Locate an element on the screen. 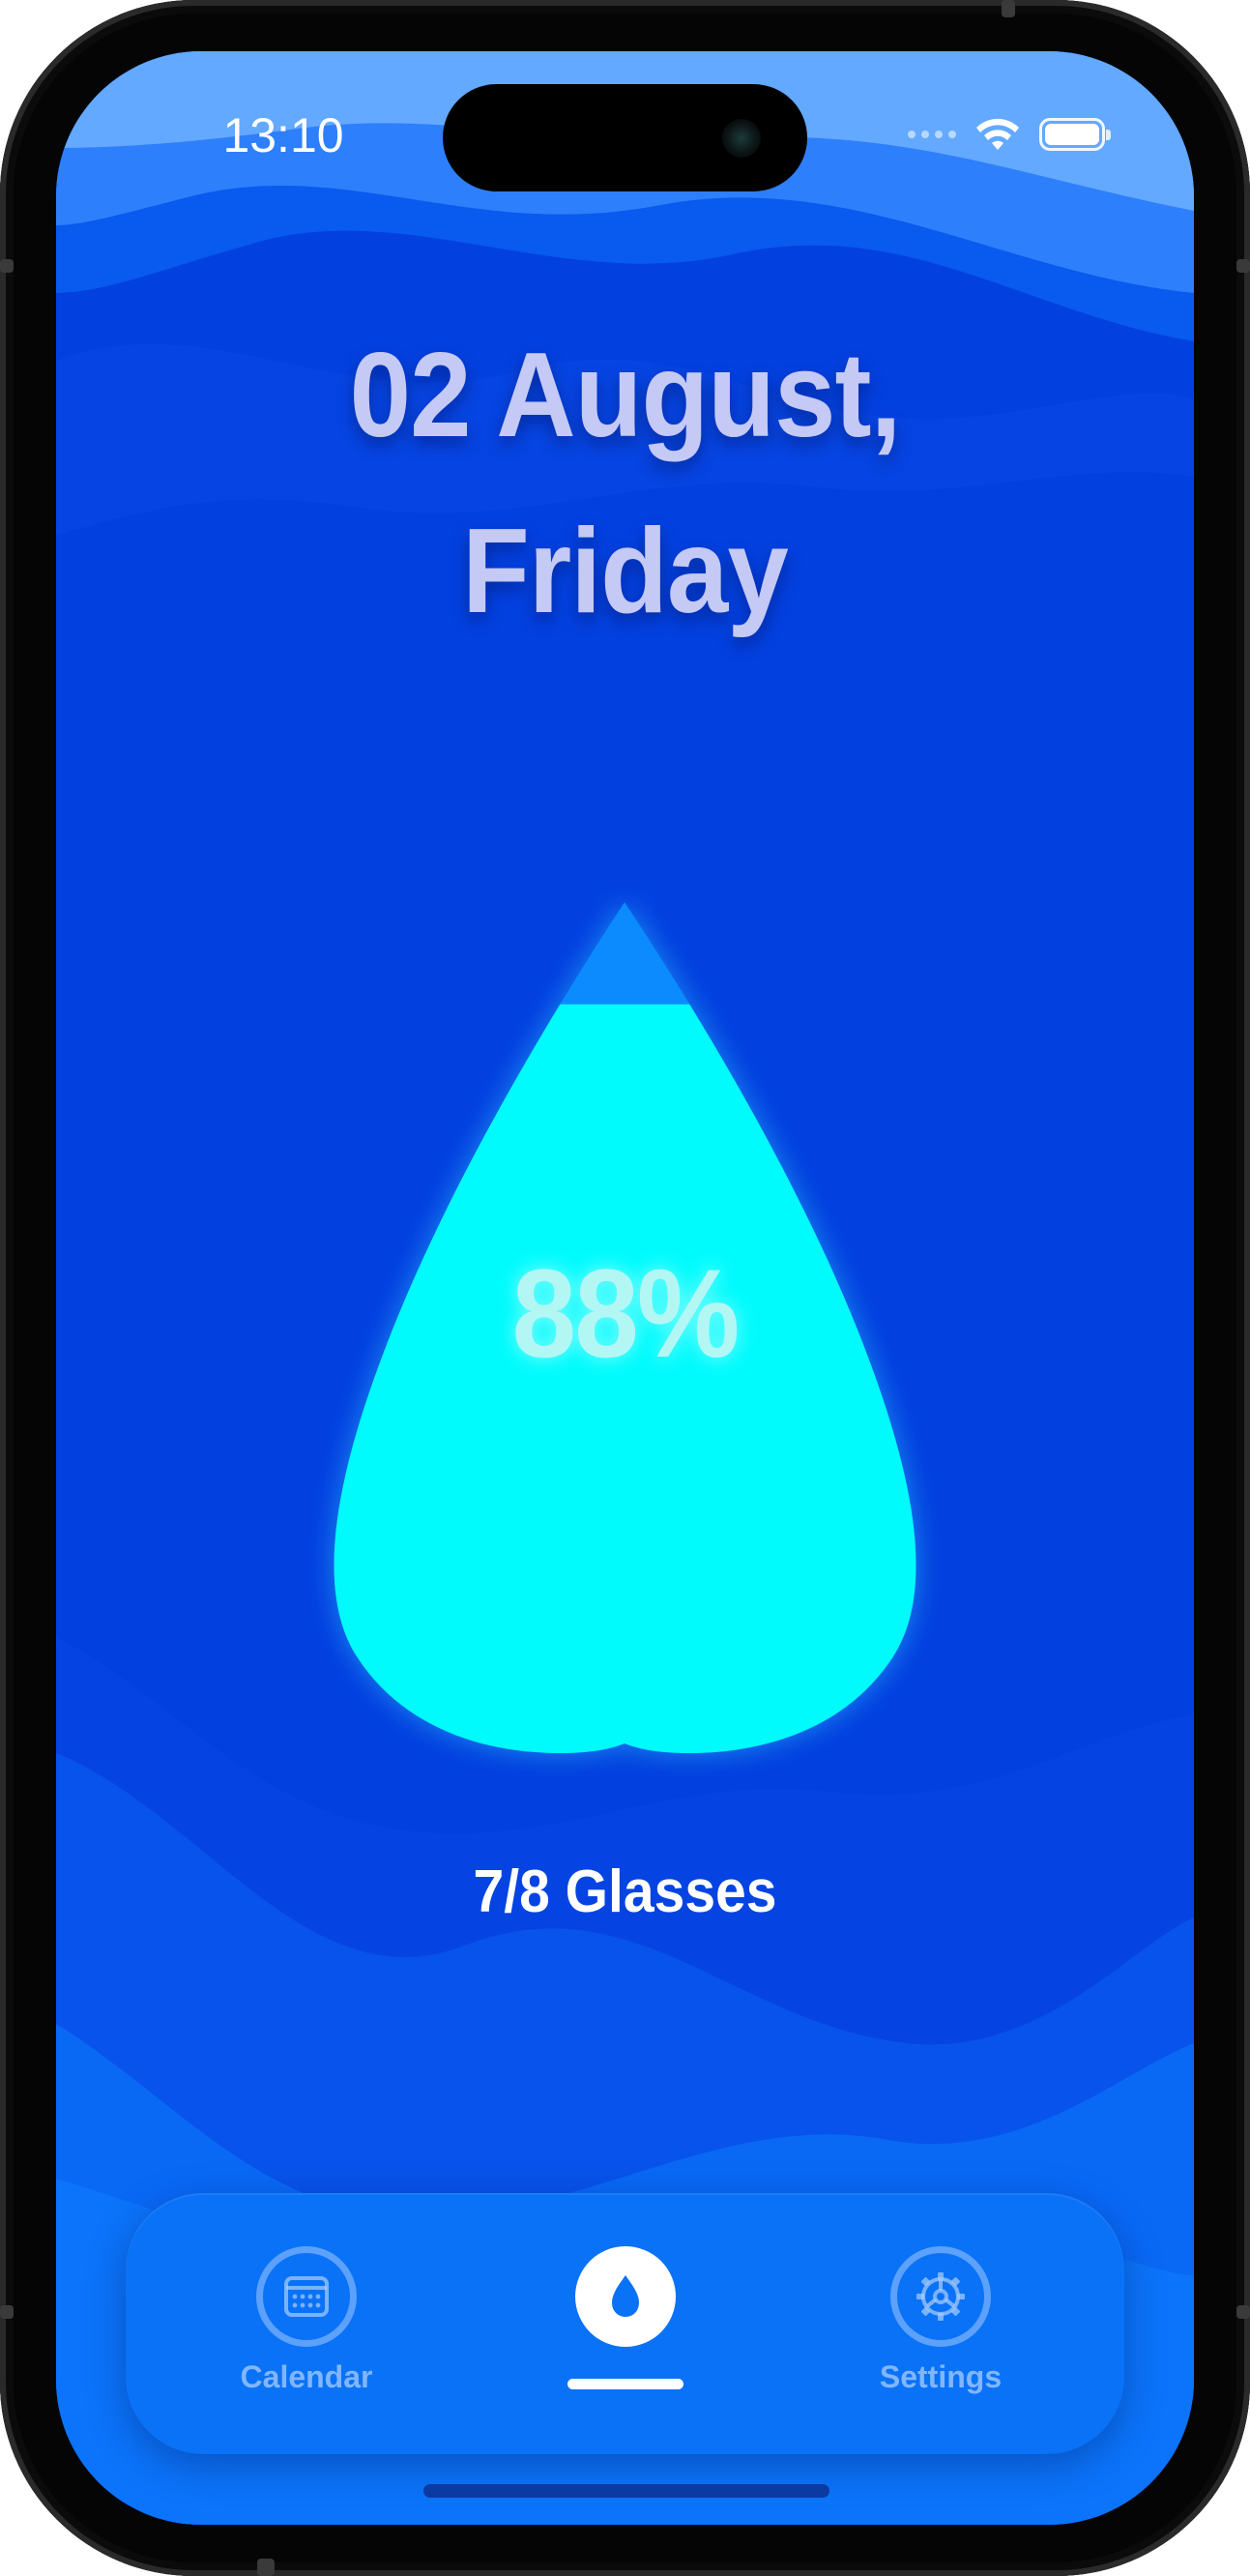 The image size is (1250, 2576). dynamic-island is located at coordinates (625, 137).